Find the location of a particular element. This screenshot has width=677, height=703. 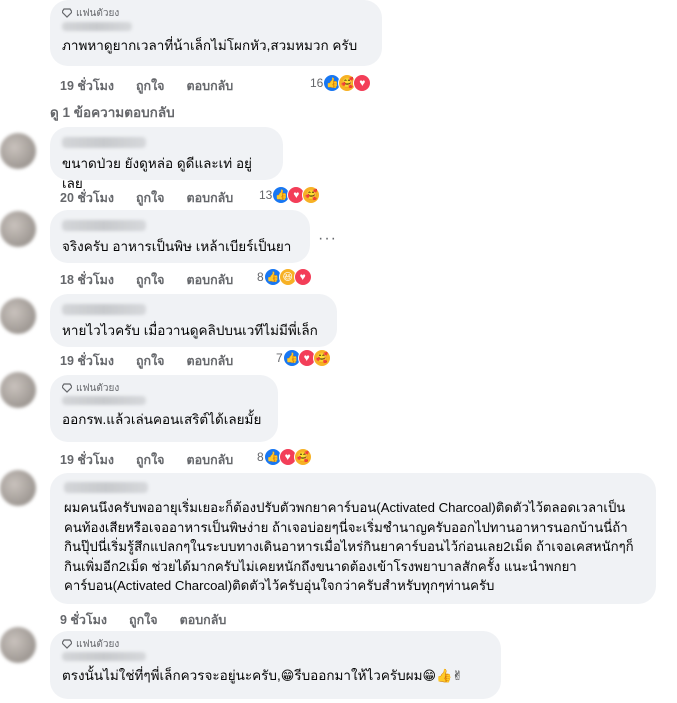

reaction-summary: 7 👍 ♥ 🥰 is located at coordinates (303, 358).